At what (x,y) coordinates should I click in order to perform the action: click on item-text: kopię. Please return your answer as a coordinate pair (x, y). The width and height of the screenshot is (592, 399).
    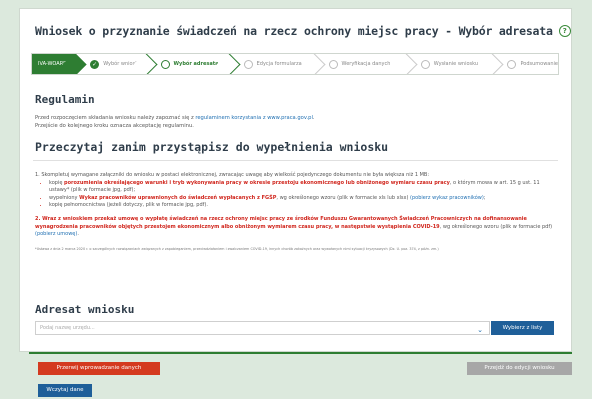
    Looking at the image, I should click on (57, 182).